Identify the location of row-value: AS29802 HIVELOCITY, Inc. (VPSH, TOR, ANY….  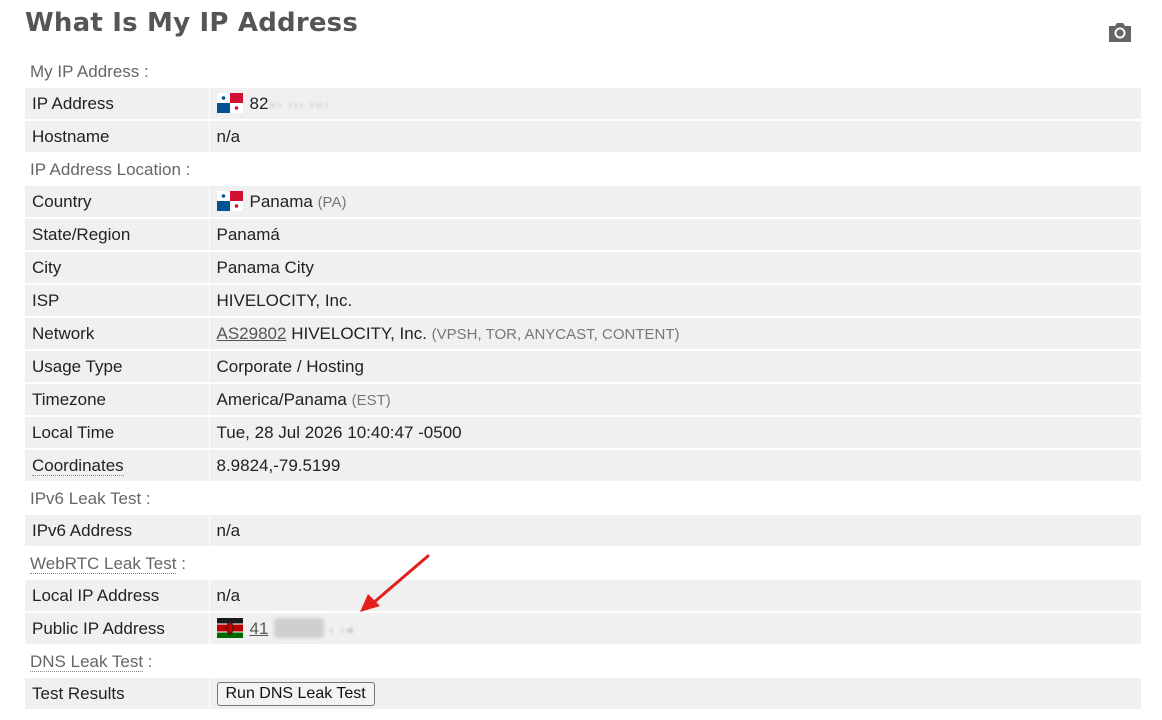
(675, 334).